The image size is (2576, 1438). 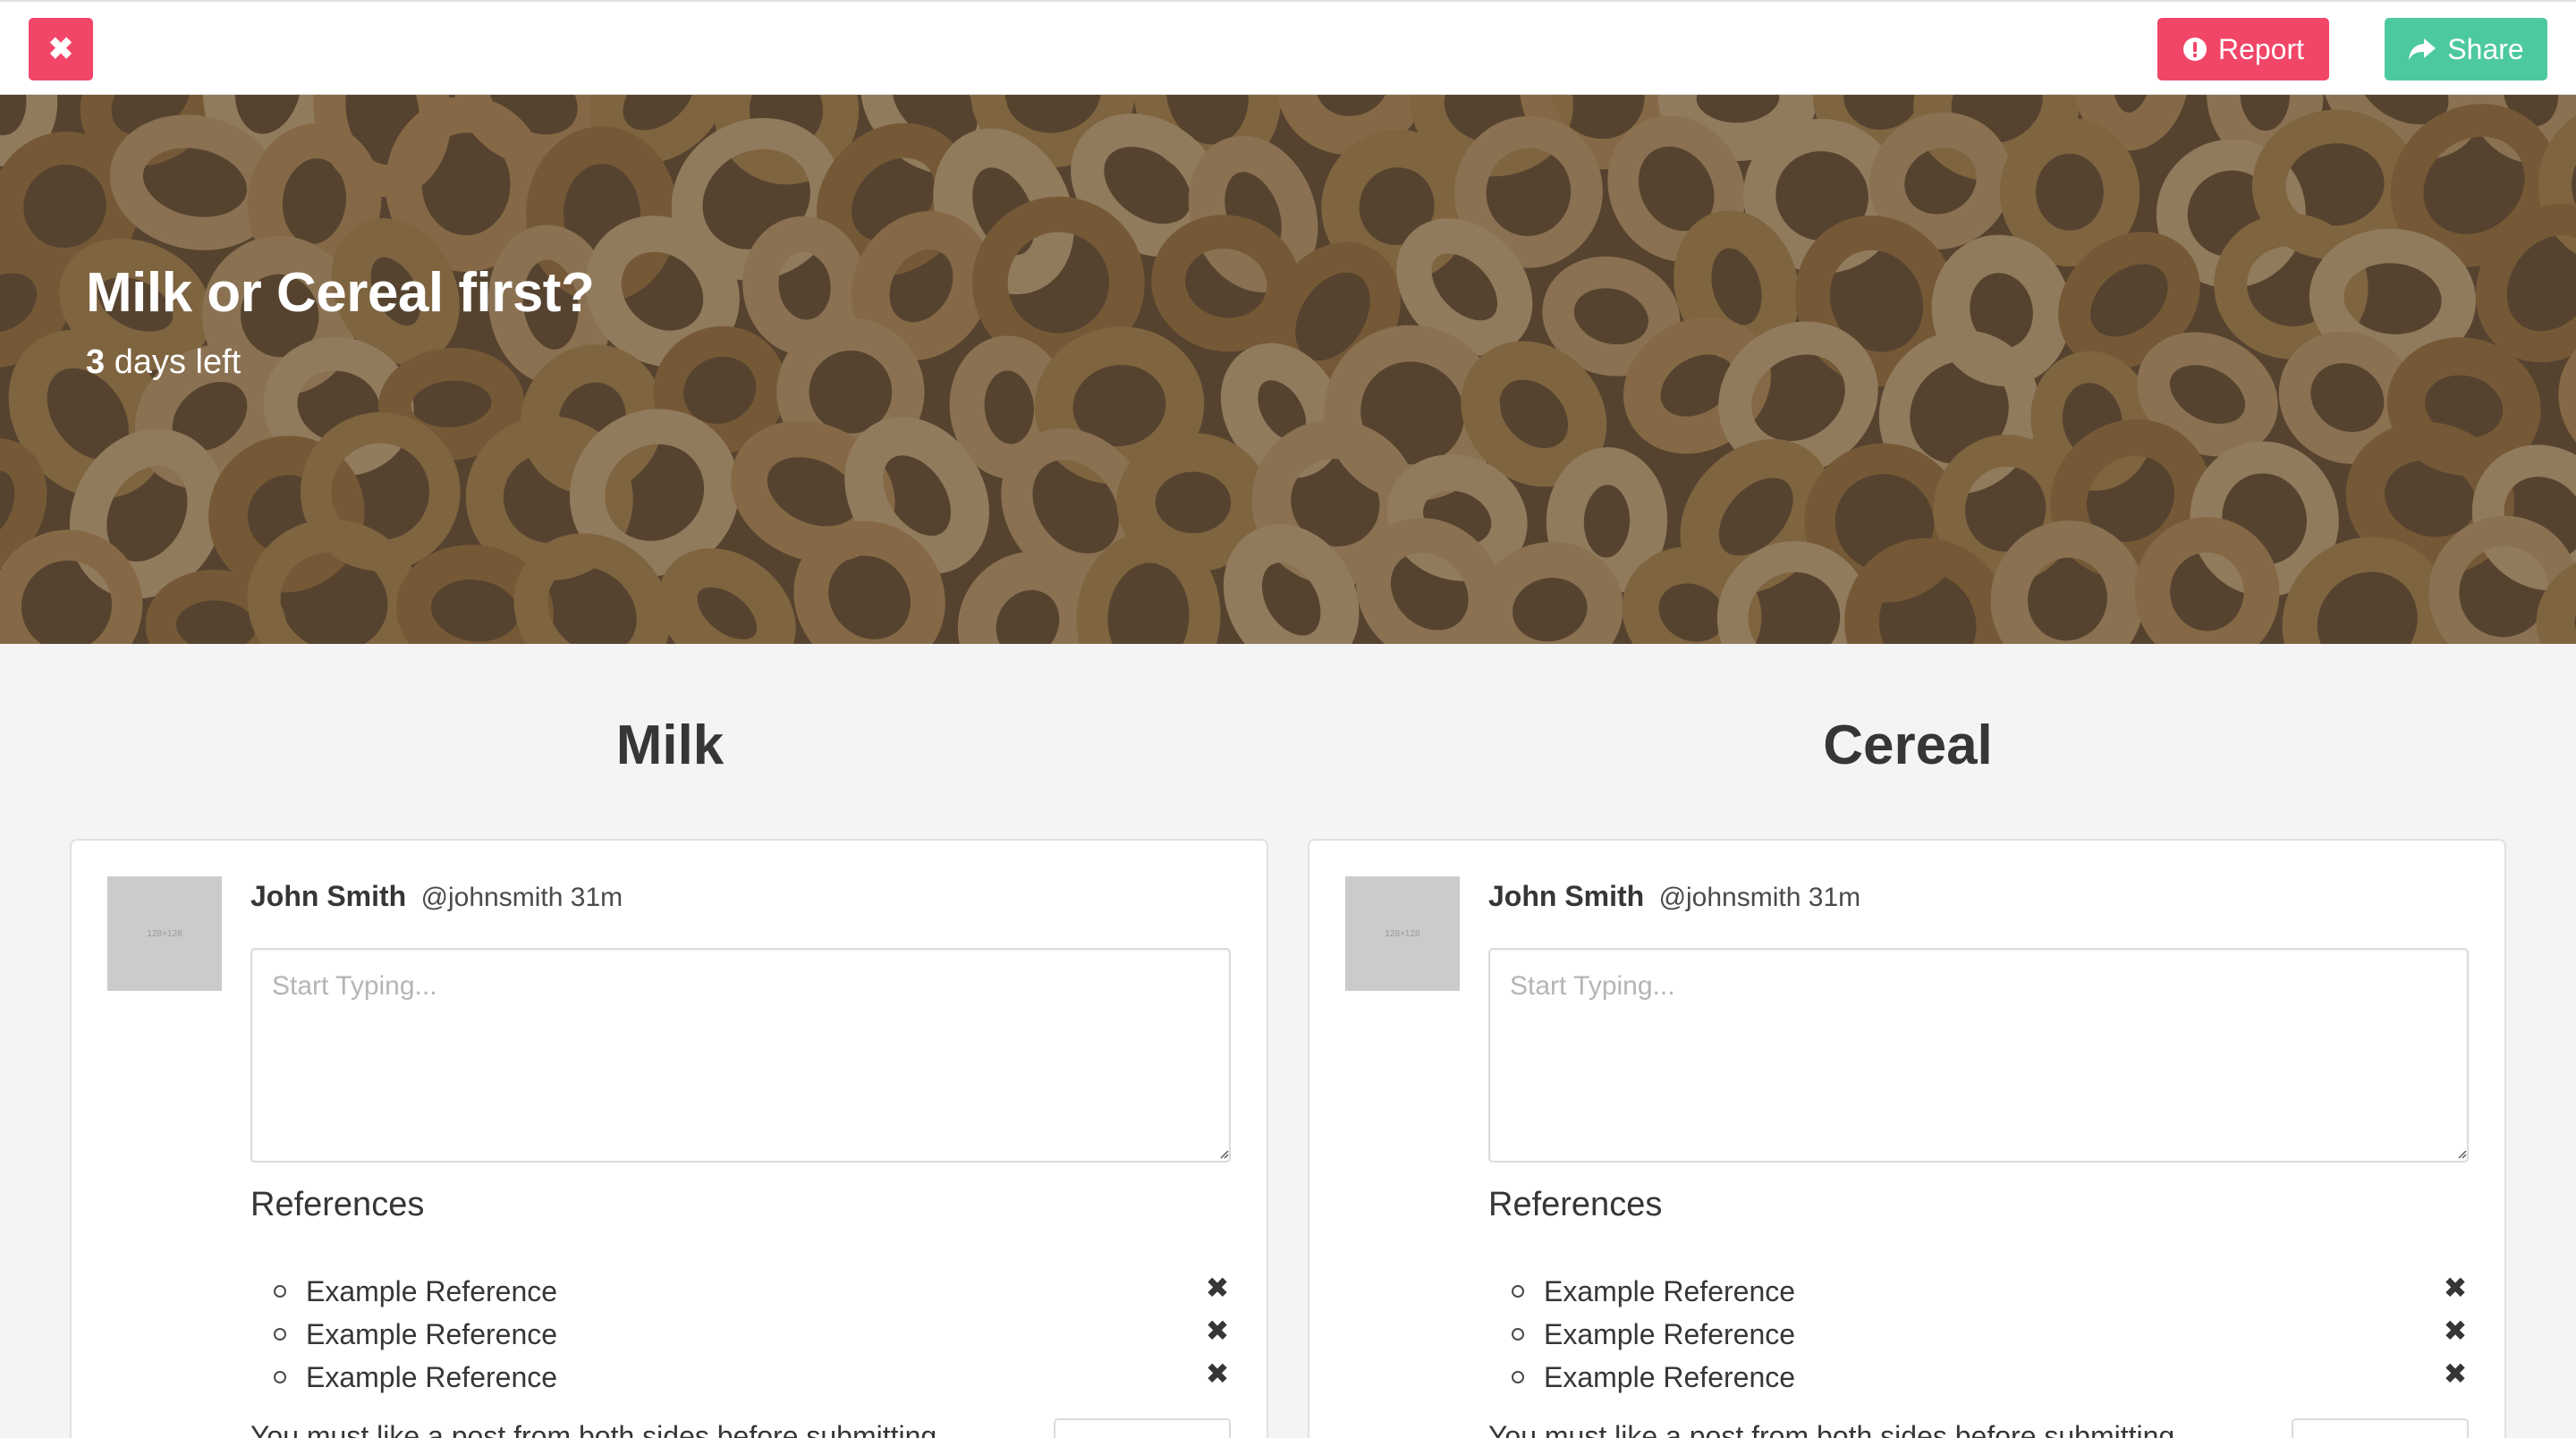 I want to click on days-suffix: days left, so click(x=173, y=362).